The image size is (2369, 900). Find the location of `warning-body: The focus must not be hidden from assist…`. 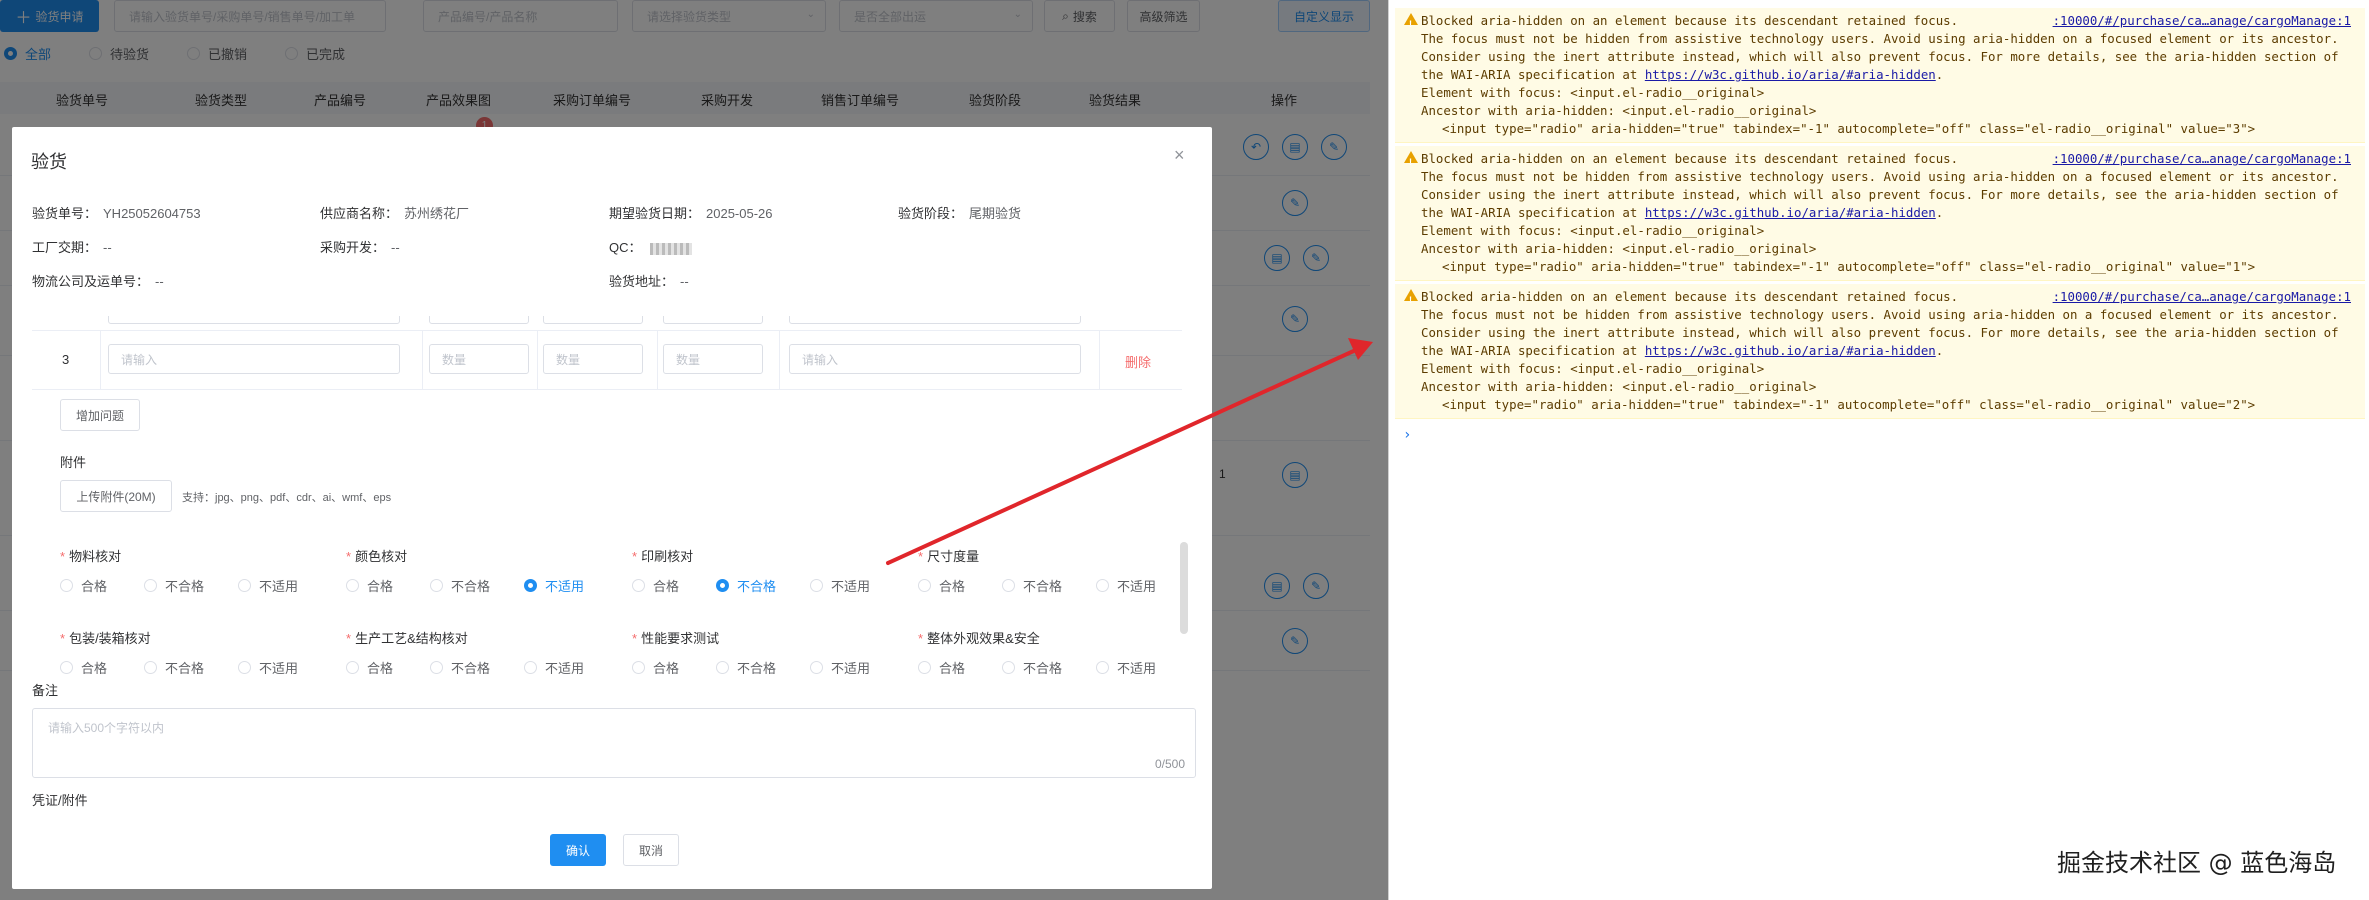

warning-body: The focus must not be hidden from assist… is located at coordinates (1880, 332).